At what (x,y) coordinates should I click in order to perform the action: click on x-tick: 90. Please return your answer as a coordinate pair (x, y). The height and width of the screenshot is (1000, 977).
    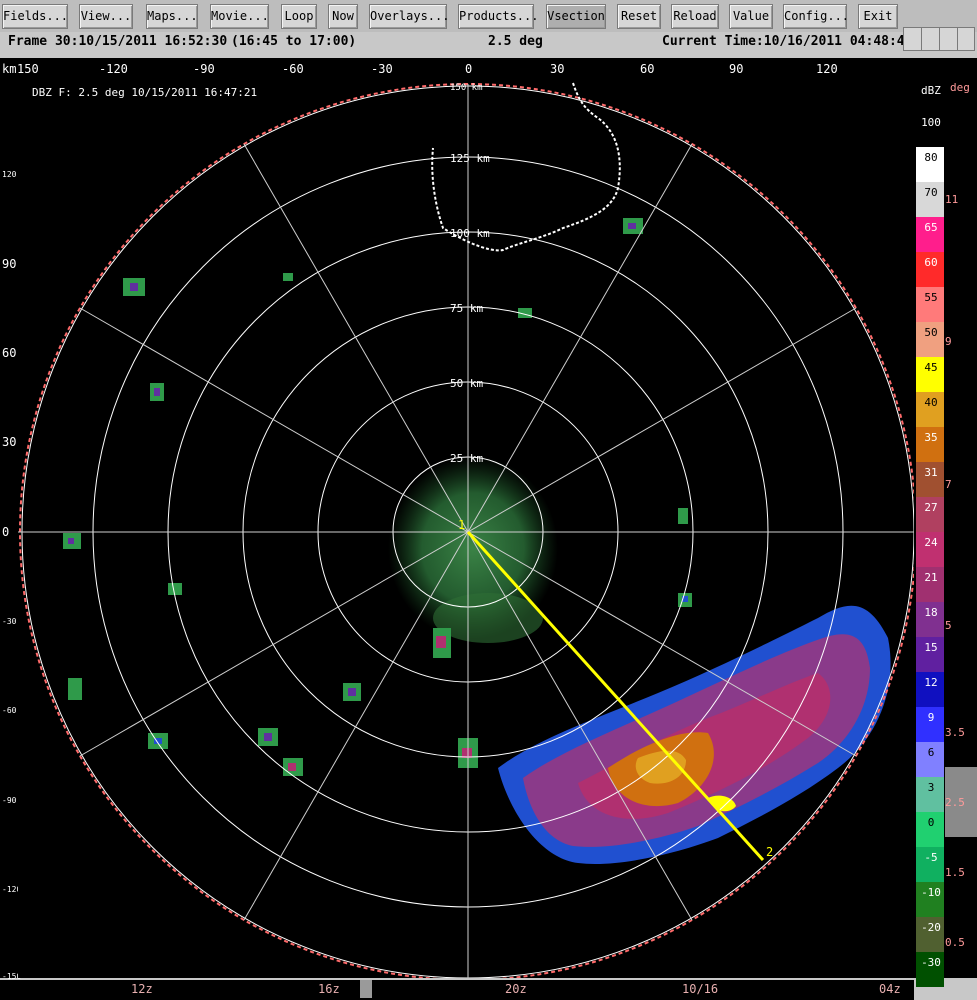
    Looking at the image, I should click on (736, 69).